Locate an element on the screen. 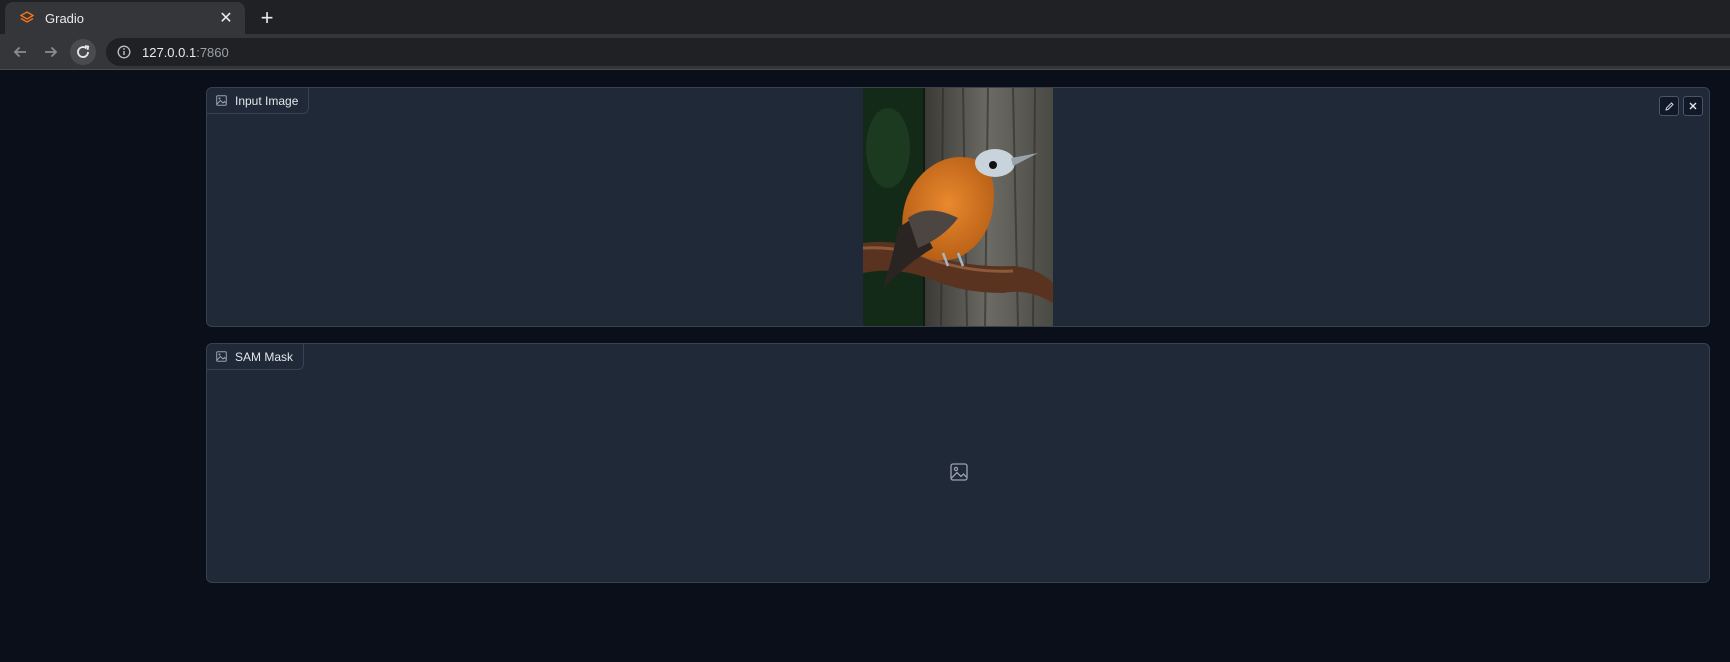 The height and width of the screenshot is (662, 1730). sam-mask-label: SAM Mask is located at coordinates (256, 357).